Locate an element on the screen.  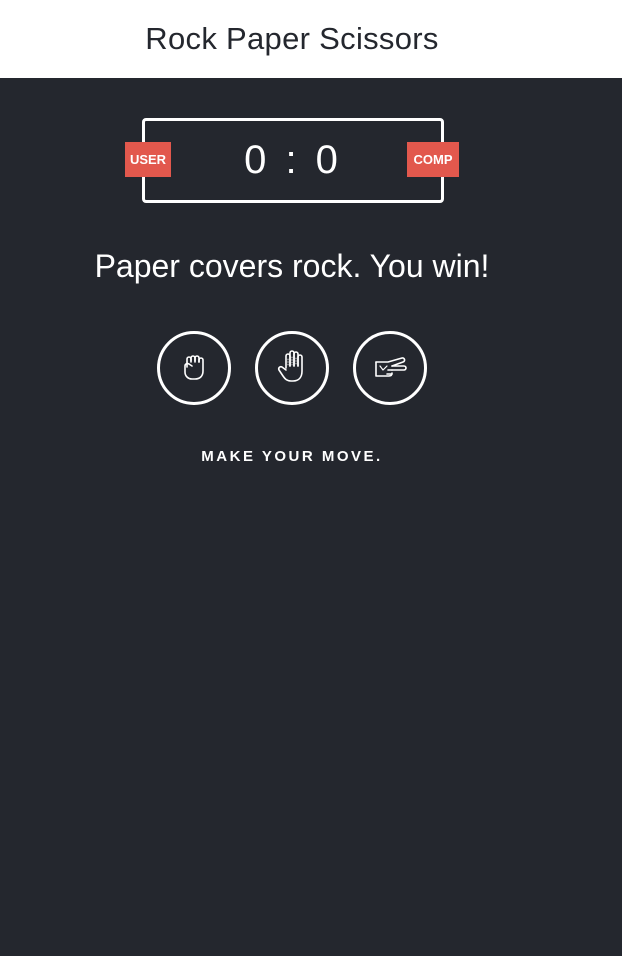
user-badge: USER is located at coordinates (148, 159).